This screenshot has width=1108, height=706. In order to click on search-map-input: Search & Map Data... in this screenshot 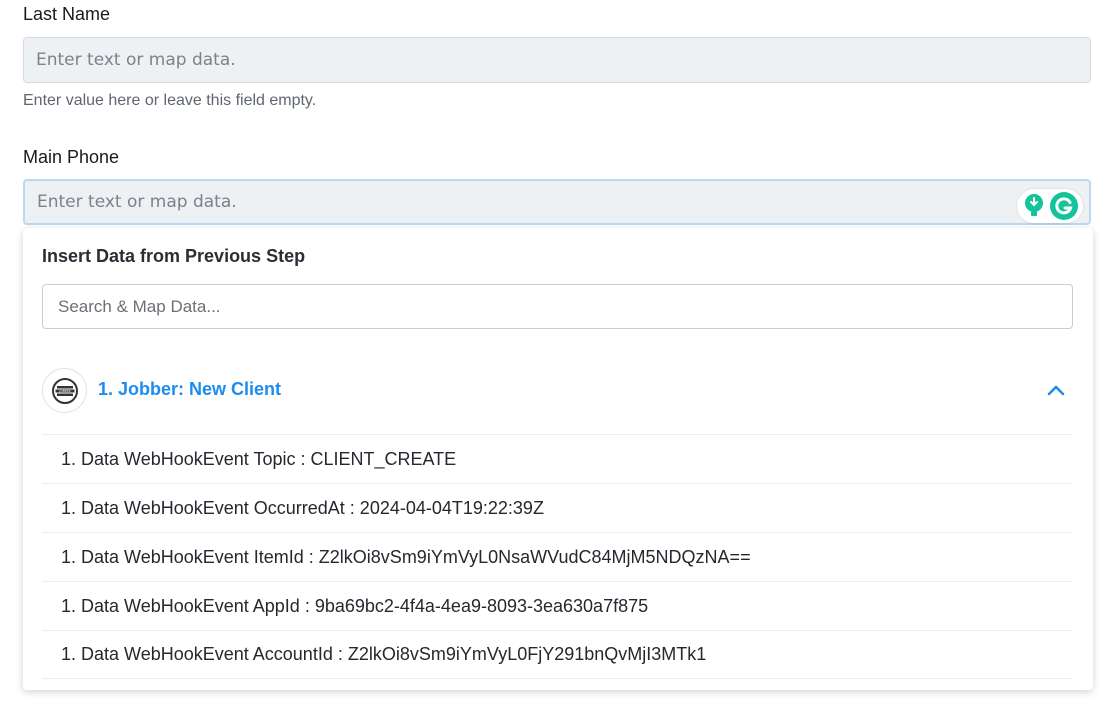, I will do `click(557, 306)`.